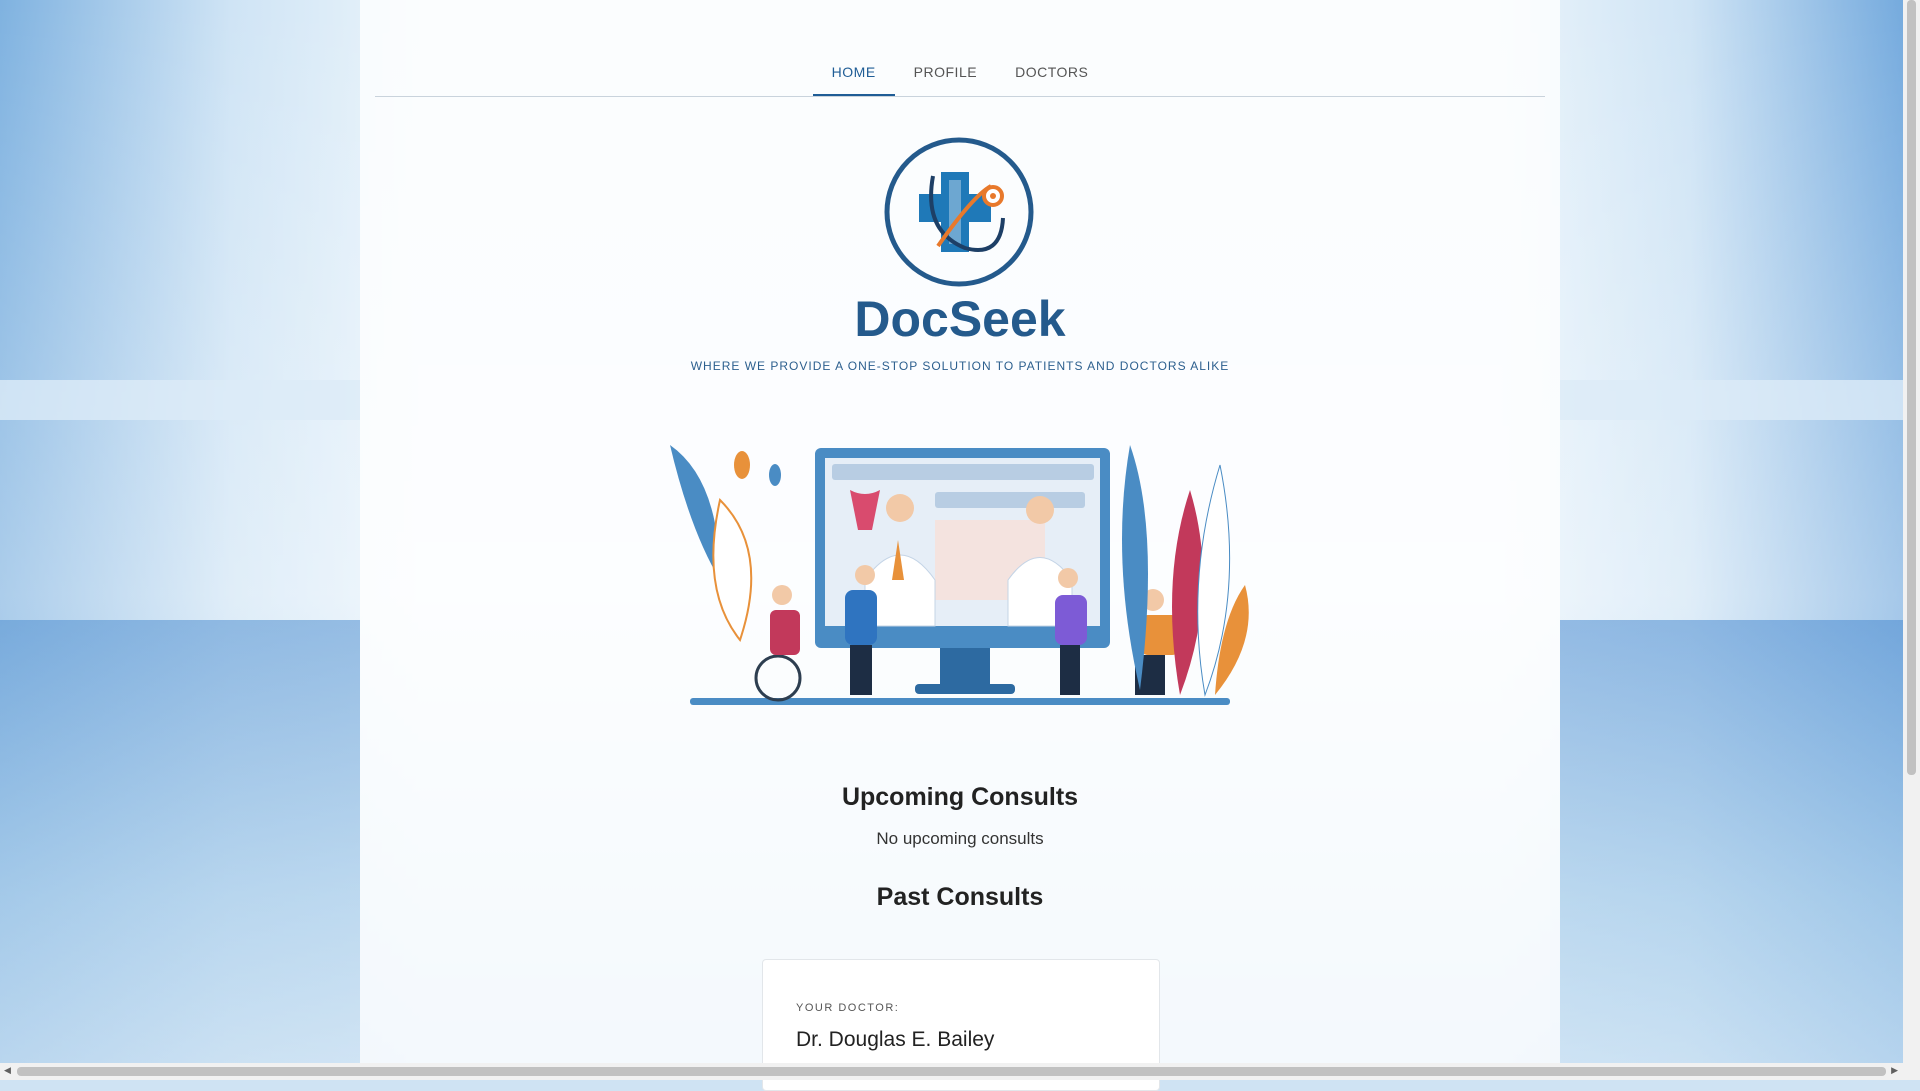 This screenshot has height=1091, width=1920. I want to click on horizontal-scrollbar: ◀ ▶, so click(960, 1071).